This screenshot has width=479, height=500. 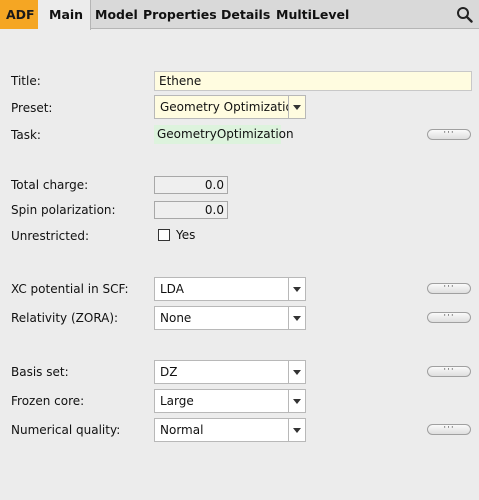 I want to click on numerical-quality-value: Normal, so click(x=182, y=430).